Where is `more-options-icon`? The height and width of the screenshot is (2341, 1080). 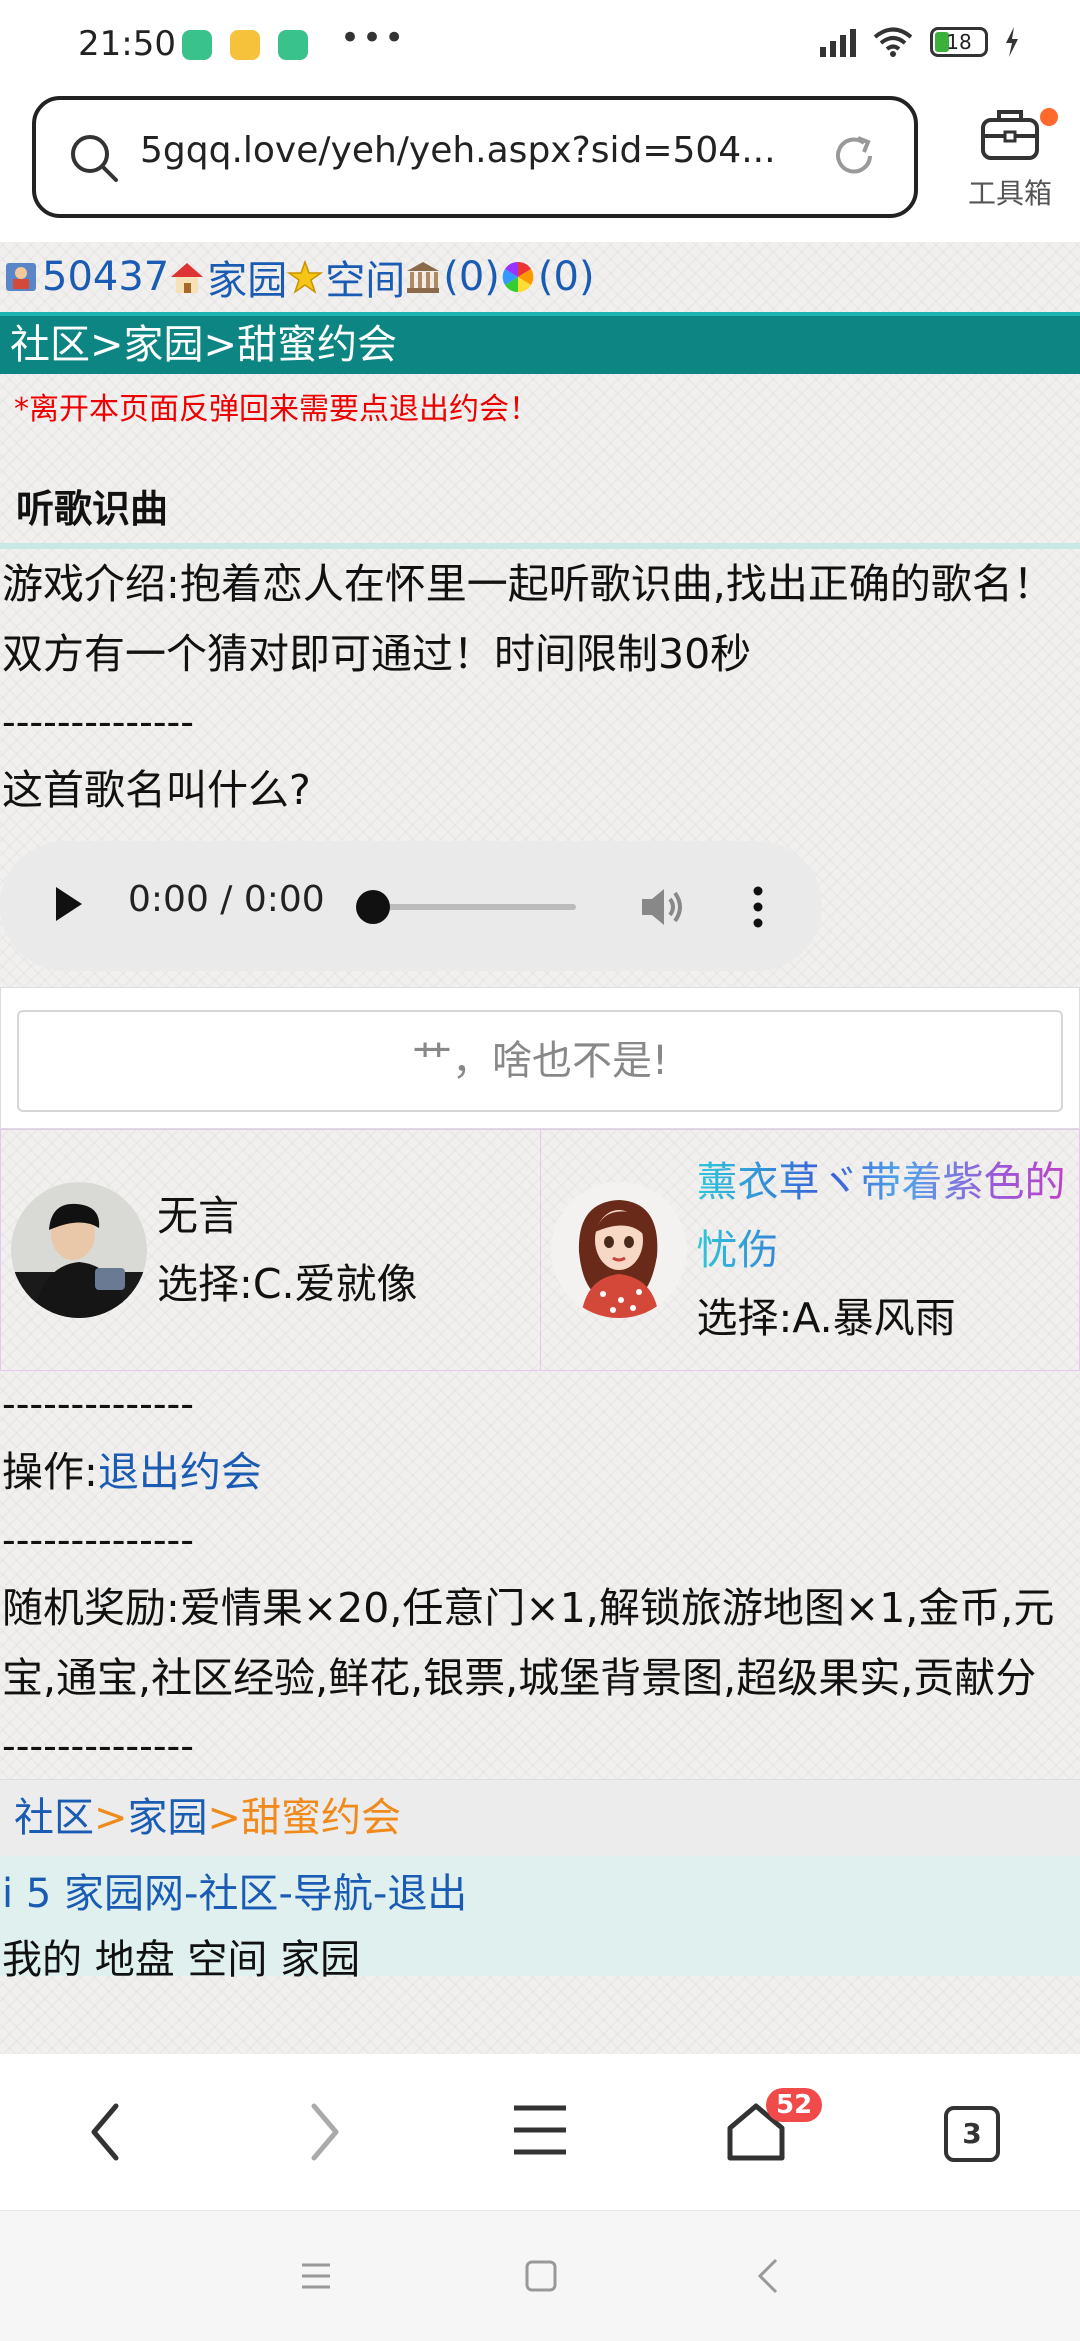
more-options-icon is located at coordinates (758, 907).